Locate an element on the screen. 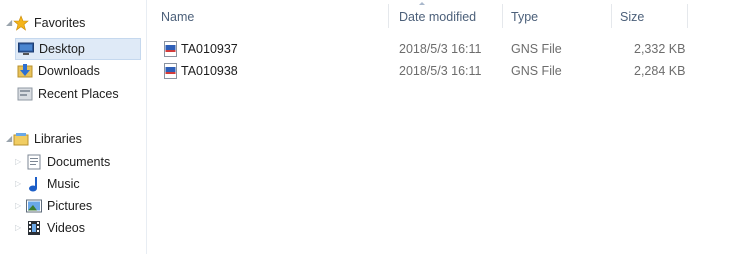 This screenshot has height=254, width=731. pictures-icon is located at coordinates (34, 206).